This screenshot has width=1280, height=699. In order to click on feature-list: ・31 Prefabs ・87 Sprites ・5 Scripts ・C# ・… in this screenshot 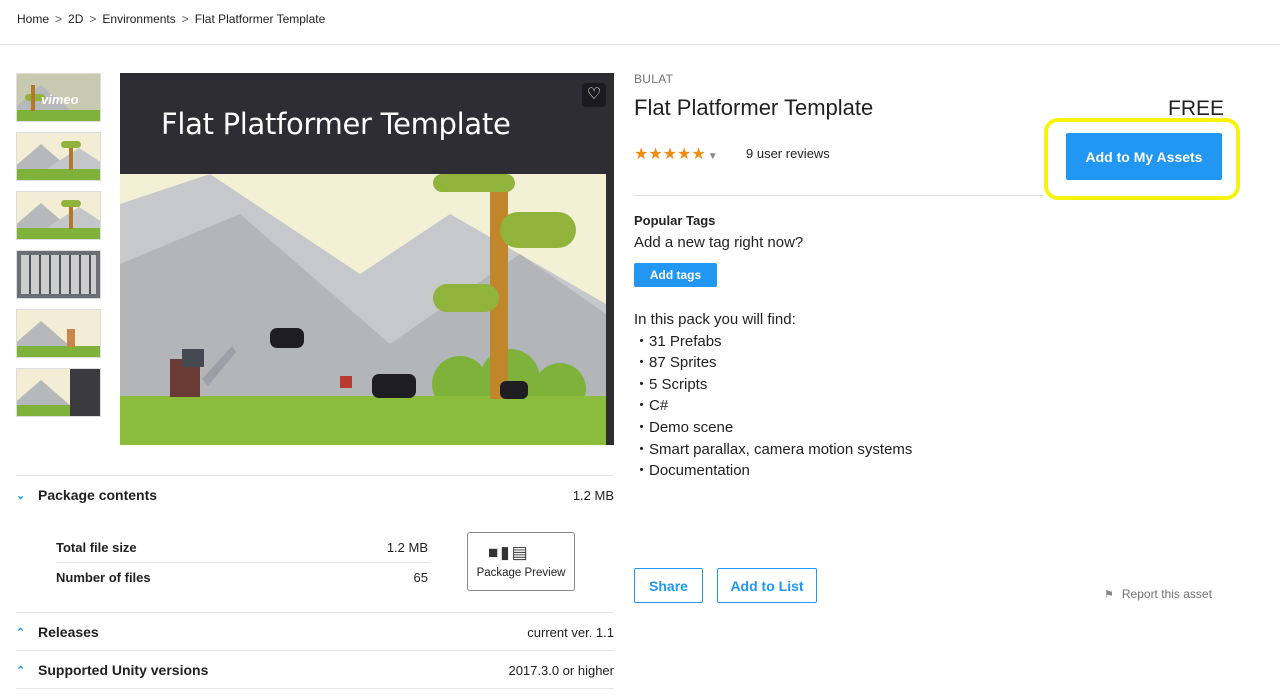, I will do `click(773, 406)`.